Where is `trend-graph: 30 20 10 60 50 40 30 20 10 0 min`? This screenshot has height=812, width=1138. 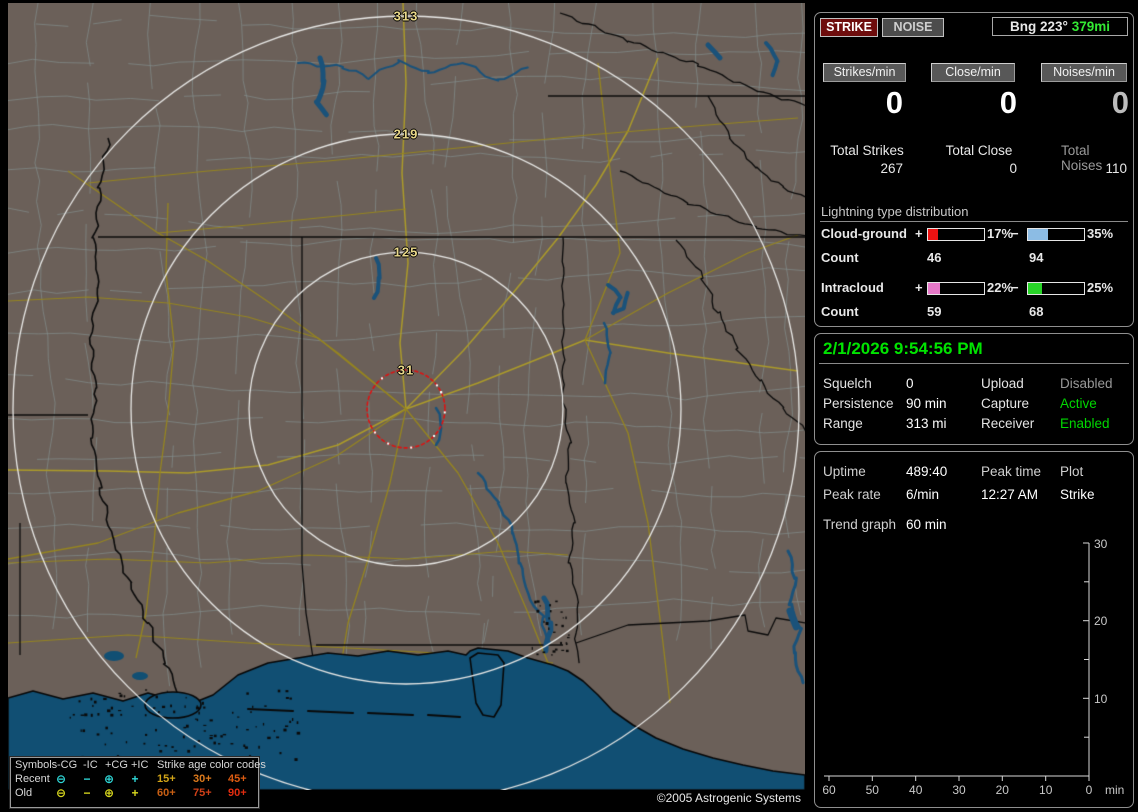
trend-graph: 30 20 10 60 50 40 30 20 10 0 min is located at coordinates (973, 667).